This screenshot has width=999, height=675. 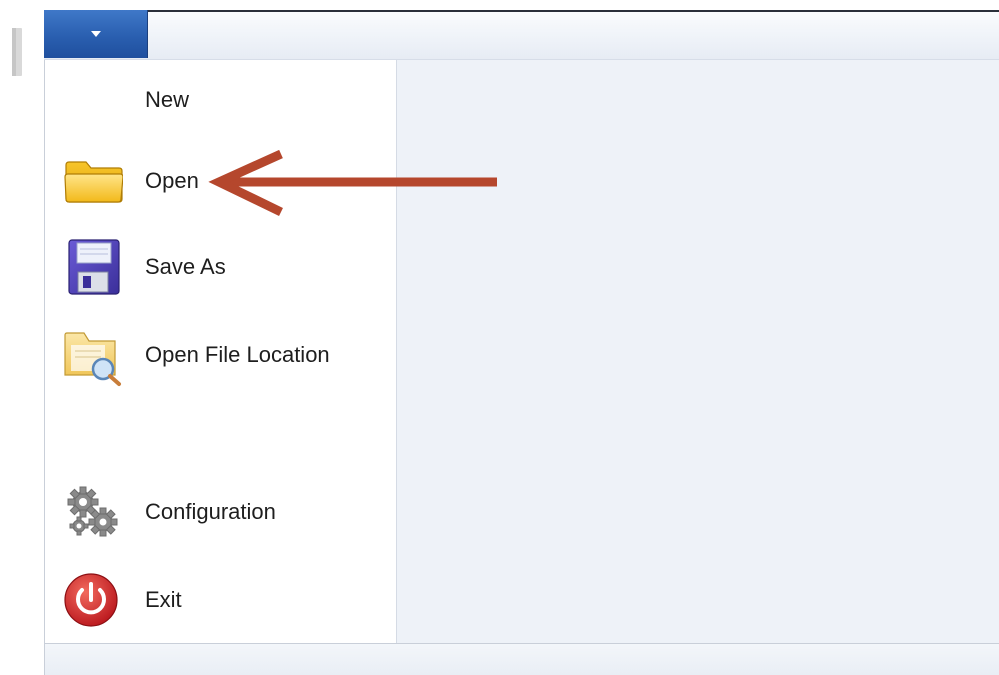 What do you see at coordinates (93, 267) in the screenshot?
I see `floppy-disk-icon` at bounding box center [93, 267].